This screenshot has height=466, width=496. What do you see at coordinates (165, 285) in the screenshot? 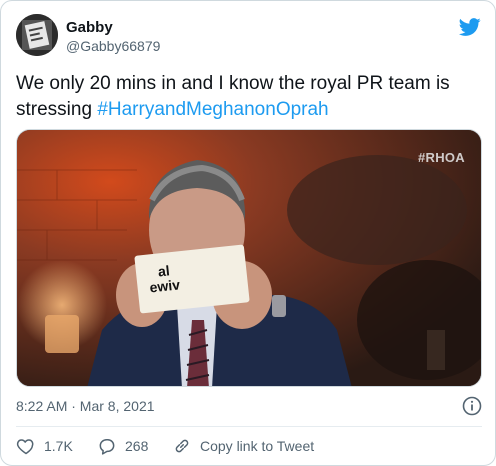
I see `svg-text: ewiv` at bounding box center [165, 285].